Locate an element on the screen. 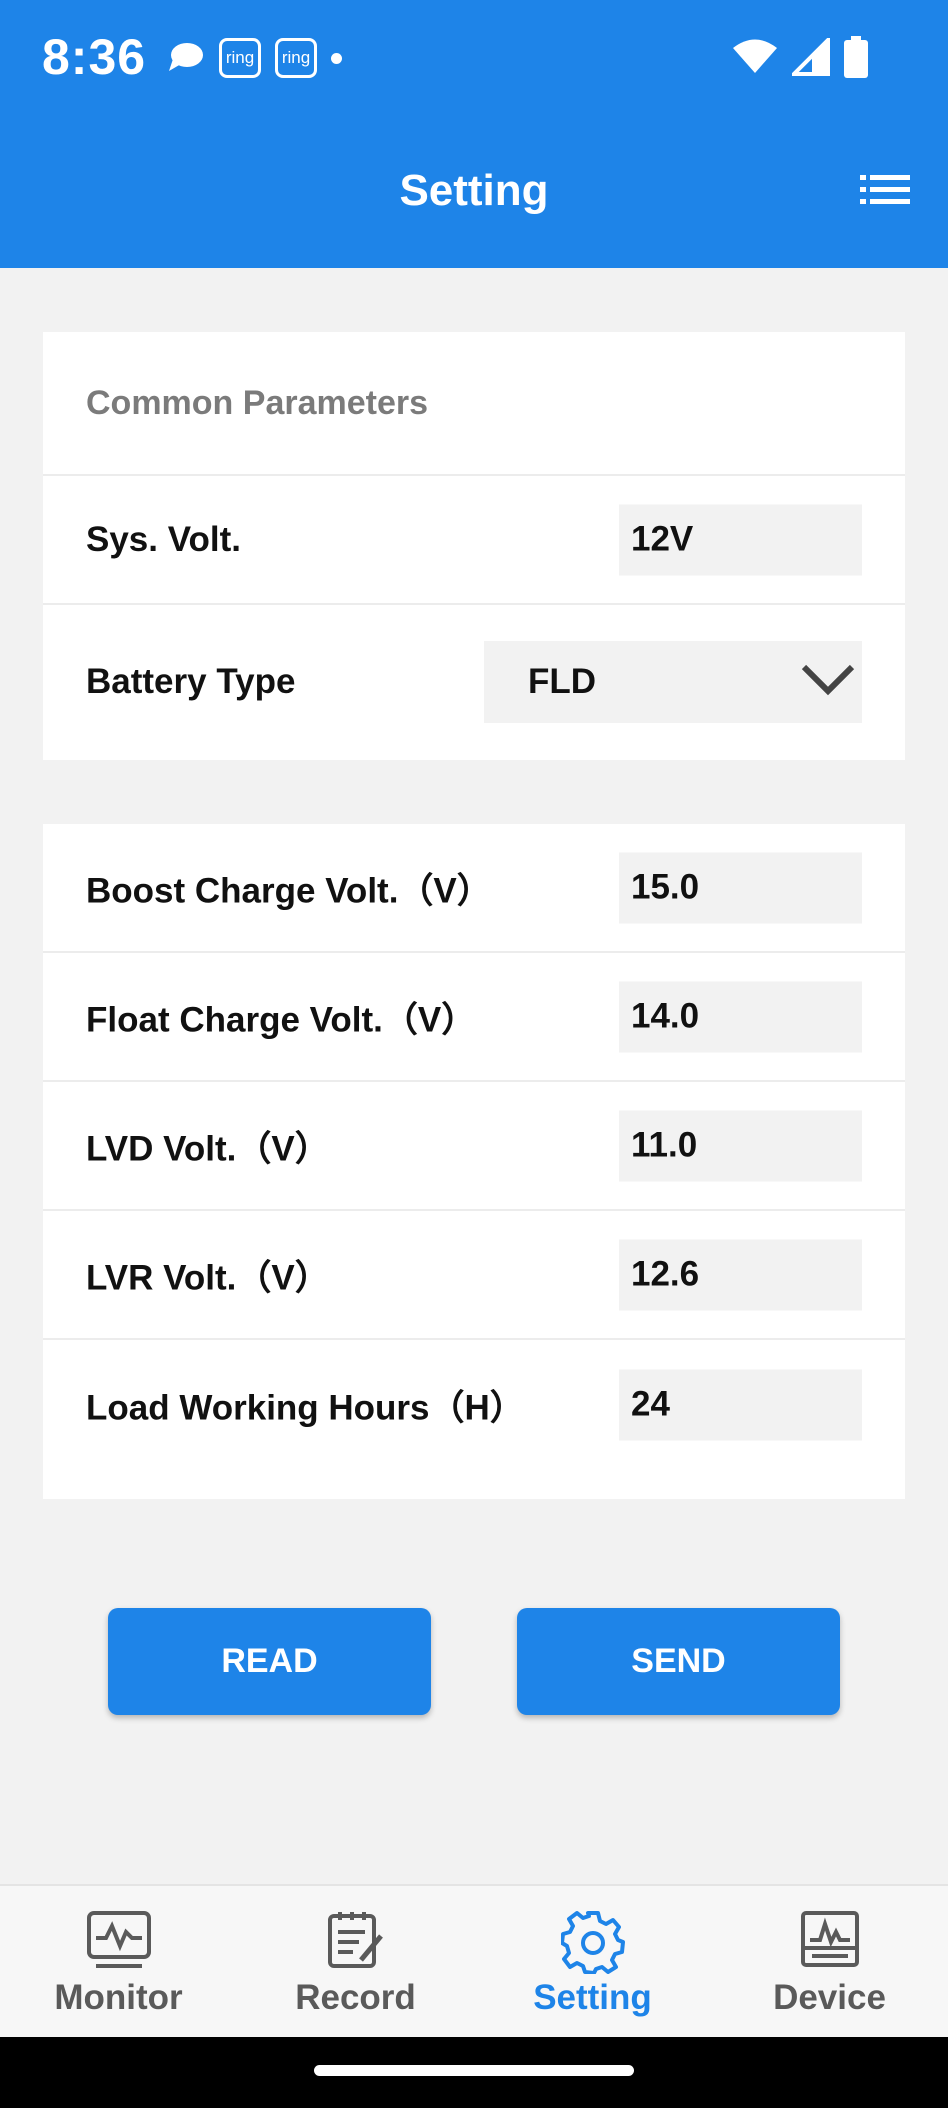 The image size is (948, 2108). status-system-icons is located at coordinates (800, 57).